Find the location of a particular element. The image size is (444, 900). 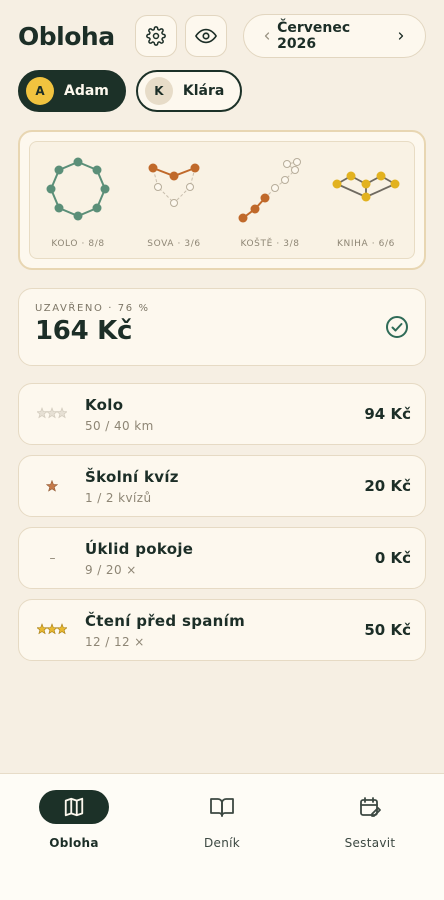

user-name: Klára is located at coordinates (203, 91).